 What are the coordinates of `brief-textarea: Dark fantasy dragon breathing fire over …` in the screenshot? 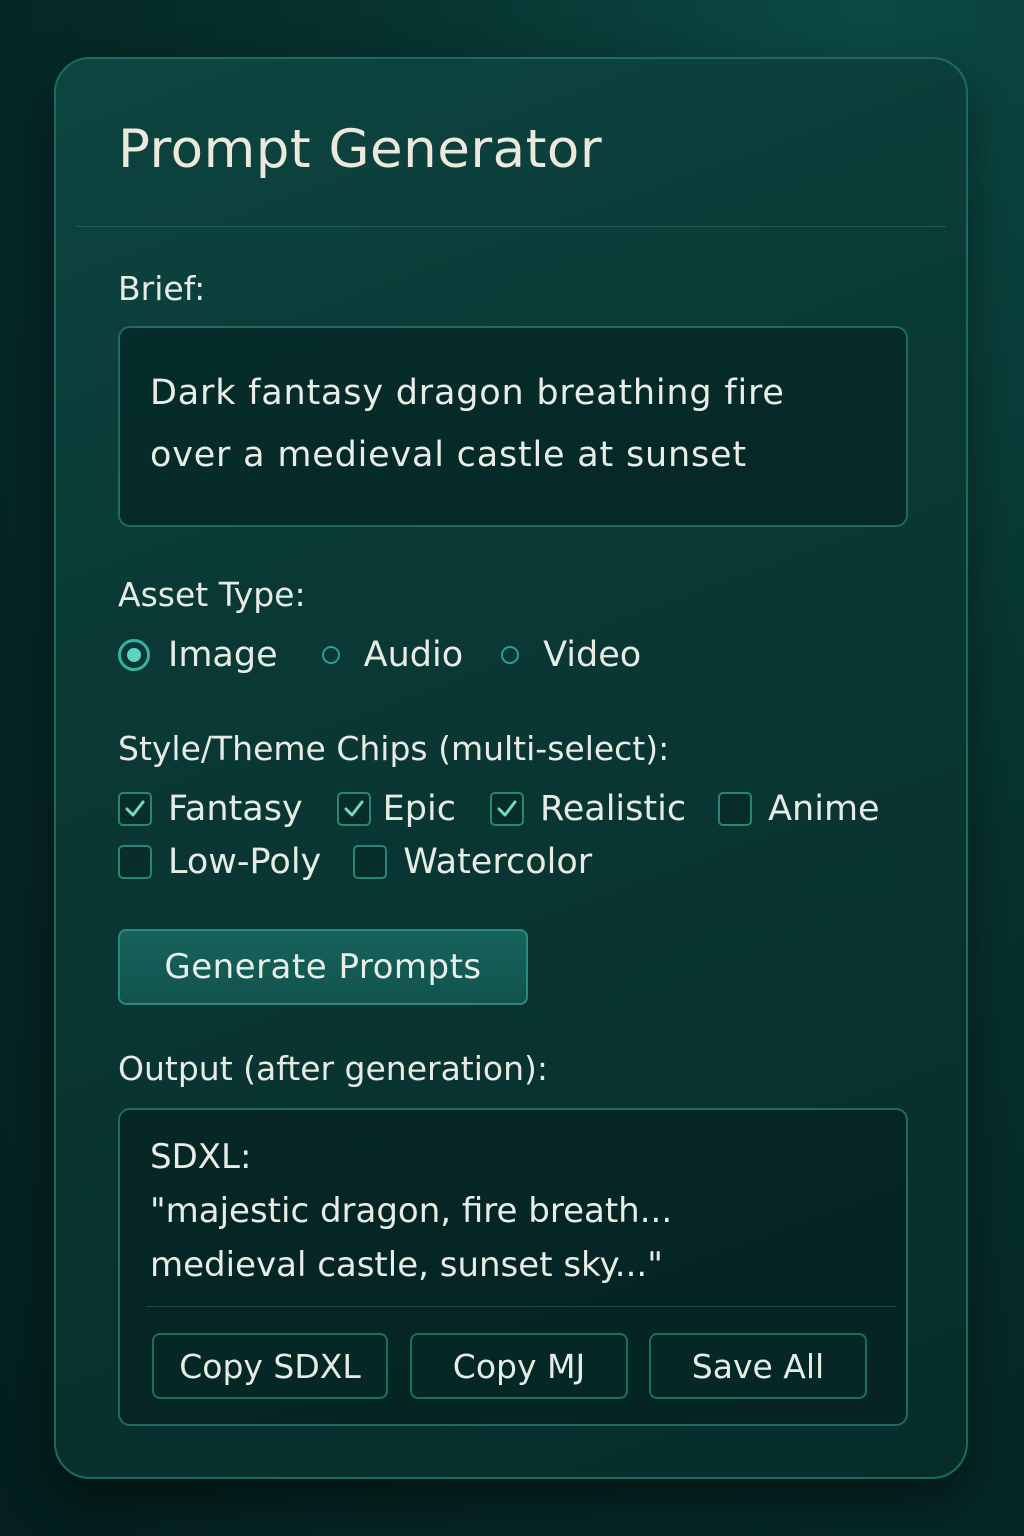 It's located at (513, 426).